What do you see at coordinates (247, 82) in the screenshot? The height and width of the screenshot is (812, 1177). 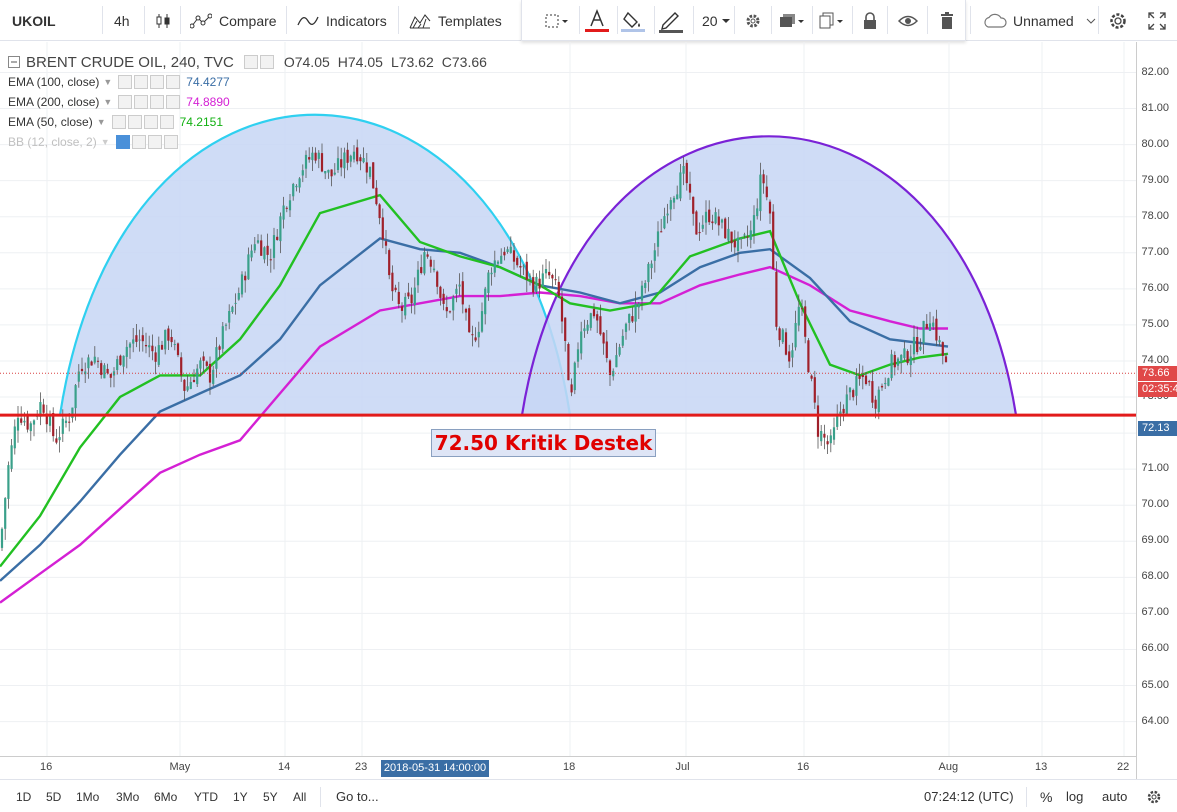 I see `study-legend-ema100: EMA (100, close) ▼ 74.4277` at bounding box center [247, 82].